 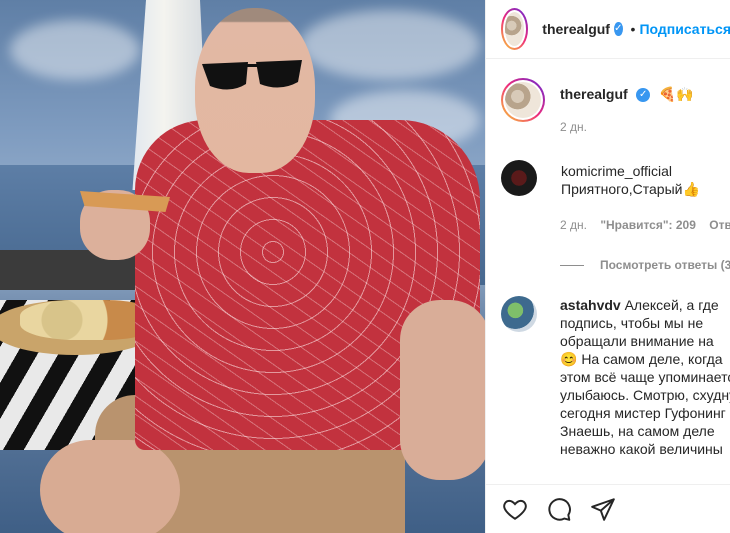 I want to click on comment-username: astahvdv, so click(x=590, y=305).